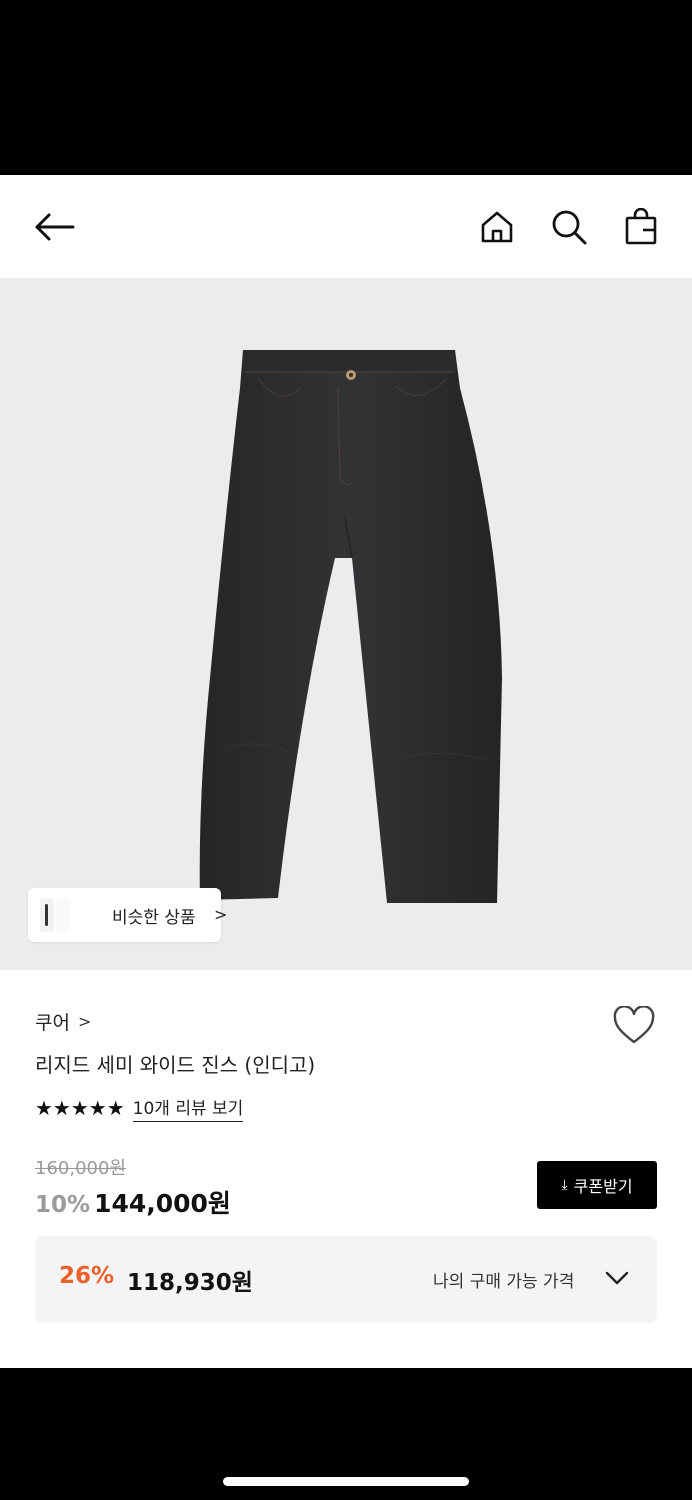 Image resolution: width=692 pixels, height=1500 pixels. Describe the element at coordinates (346, 87) in the screenshot. I see `status-bar-area` at that location.